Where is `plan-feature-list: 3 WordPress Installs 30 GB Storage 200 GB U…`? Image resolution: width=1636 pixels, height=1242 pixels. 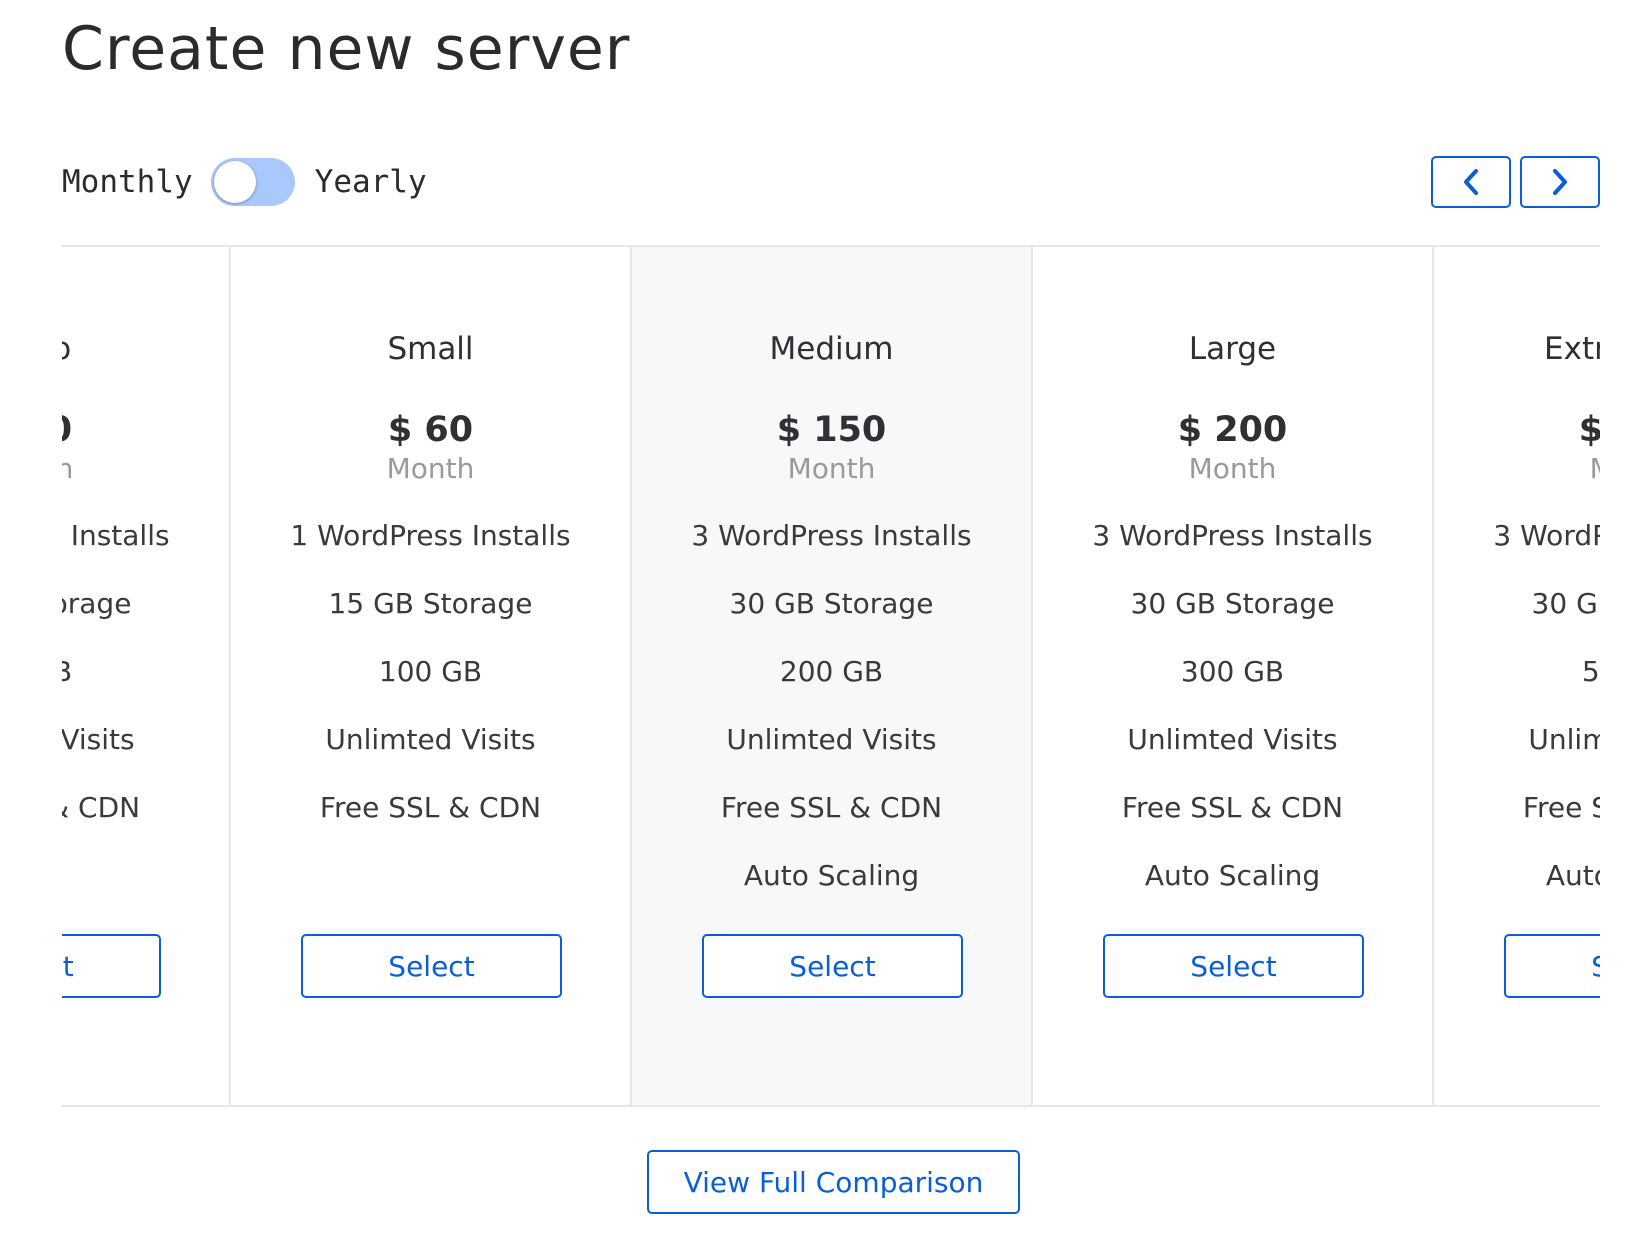
plan-feature-list: 3 WordPress Installs 30 GB Storage 200 GB U… is located at coordinates (831, 723).